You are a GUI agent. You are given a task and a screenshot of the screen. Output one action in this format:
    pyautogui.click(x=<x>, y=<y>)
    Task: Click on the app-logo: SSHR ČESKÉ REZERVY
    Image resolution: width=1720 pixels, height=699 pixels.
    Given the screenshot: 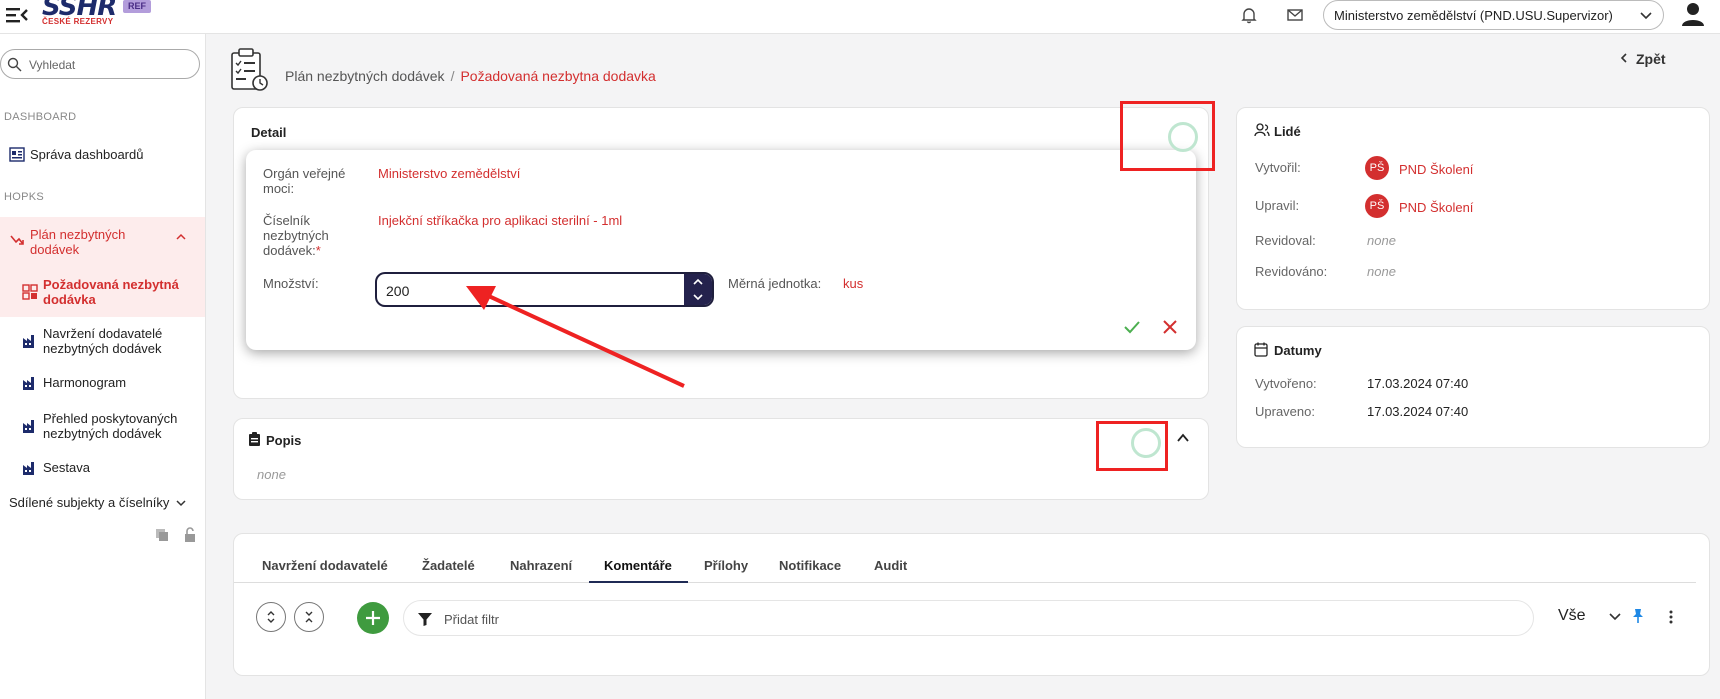 What is the action you would take?
    pyautogui.click(x=80, y=15)
    